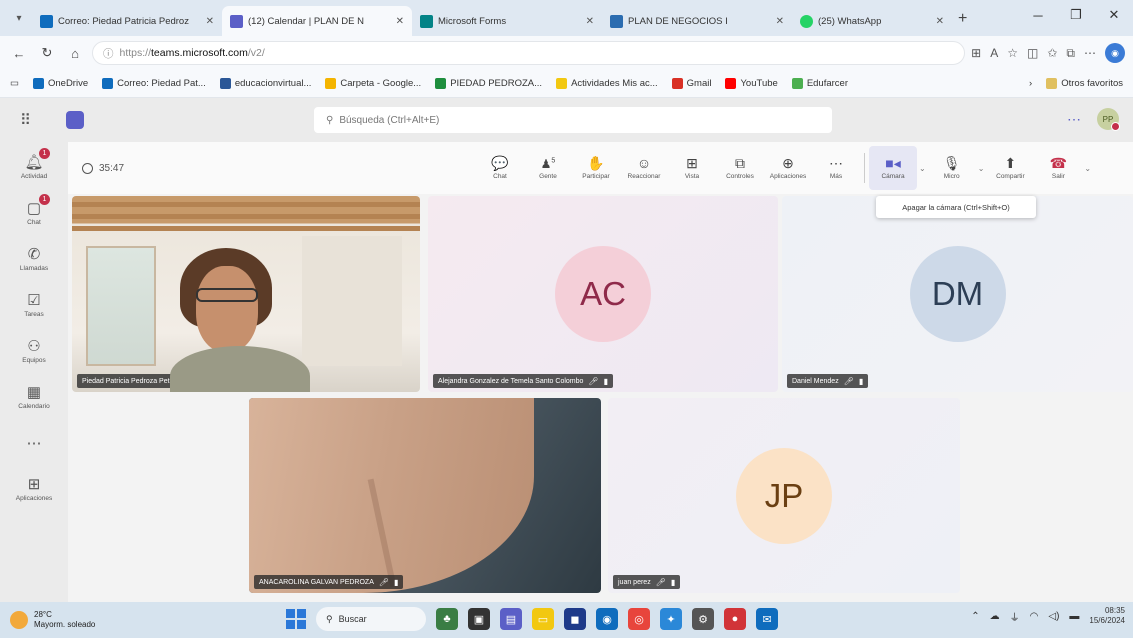  I want to click on split-screen-icon: ◫, so click(1032, 53).